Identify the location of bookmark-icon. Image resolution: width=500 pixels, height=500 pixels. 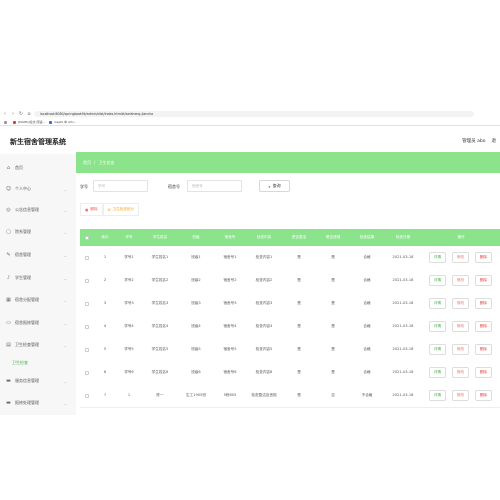
(51, 122).